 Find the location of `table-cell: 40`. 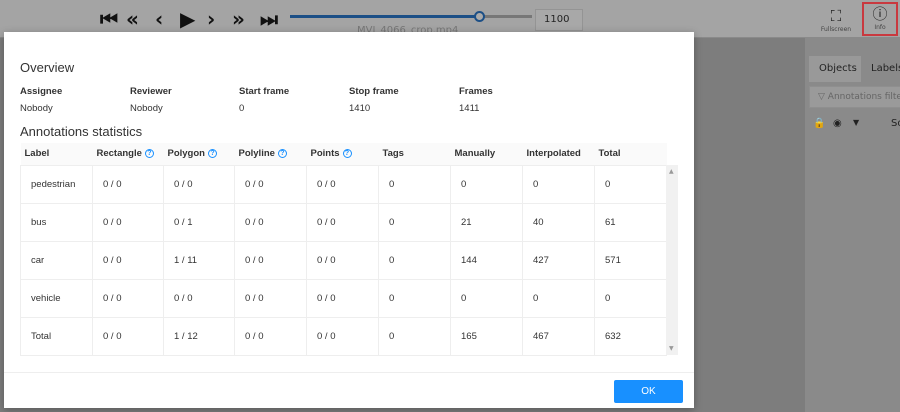

table-cell: 40 is located at coordinates (558, 222).